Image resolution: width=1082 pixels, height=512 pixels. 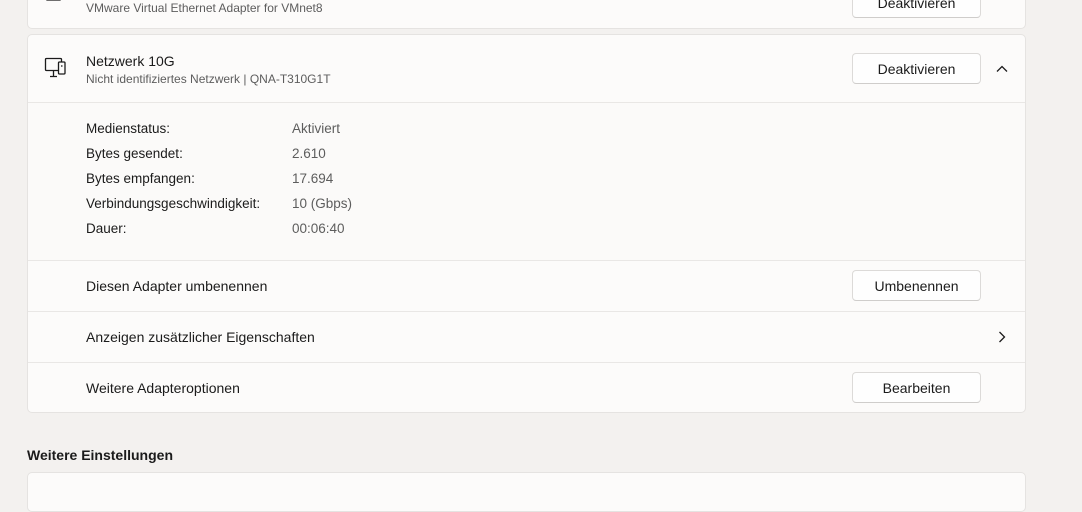 What do you see at coordinates (318, 228) in the screenshot?
I see `property-value: 00:06:40` at bounding box center [318, 228].